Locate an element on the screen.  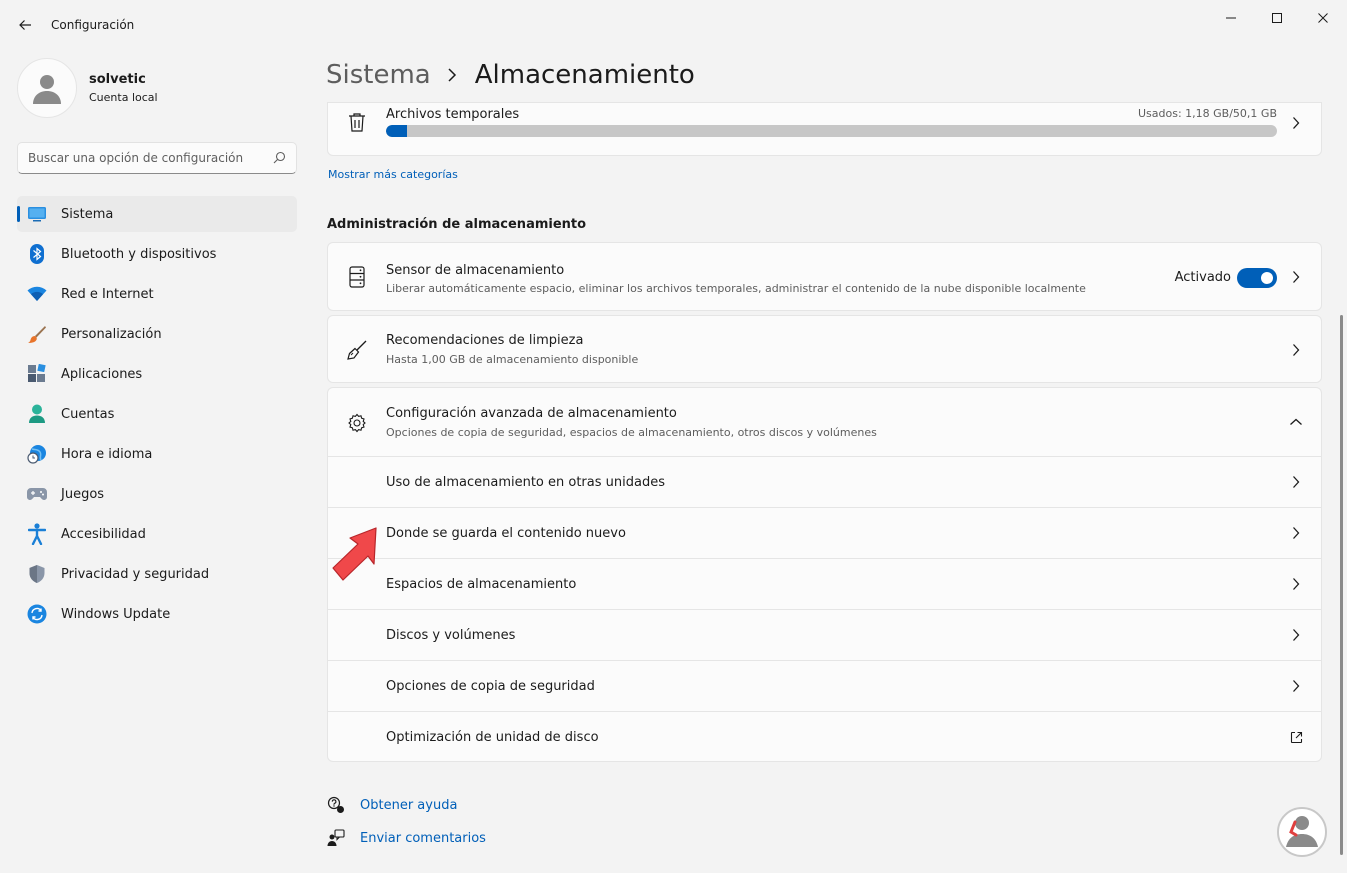
minimize-button is located at coordinates (1231, 18).